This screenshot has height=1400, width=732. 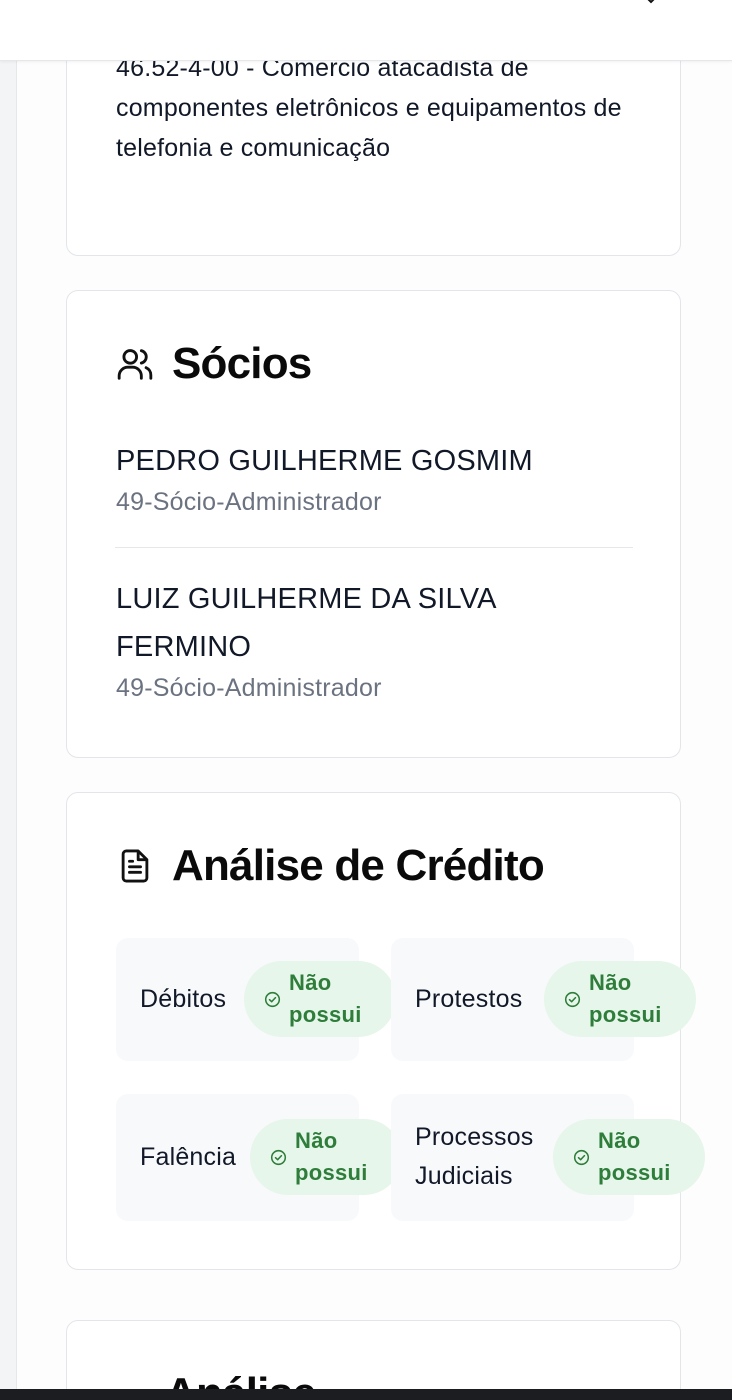 I want to click on next-analysis-card: Análise, so click(x=373, y=1360).